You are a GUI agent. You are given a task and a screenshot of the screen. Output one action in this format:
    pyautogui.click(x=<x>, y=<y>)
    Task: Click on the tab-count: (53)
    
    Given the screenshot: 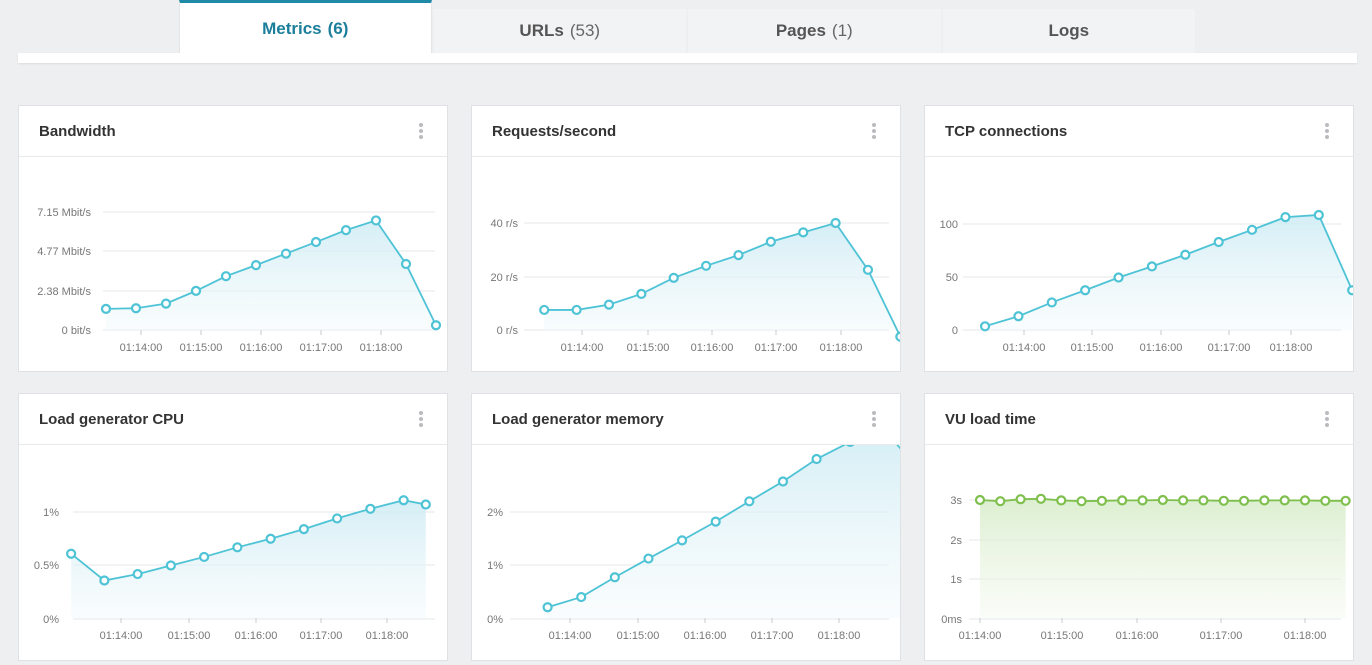 What is the action you would take?
    pyautogui.click(x=585, y=30)
    